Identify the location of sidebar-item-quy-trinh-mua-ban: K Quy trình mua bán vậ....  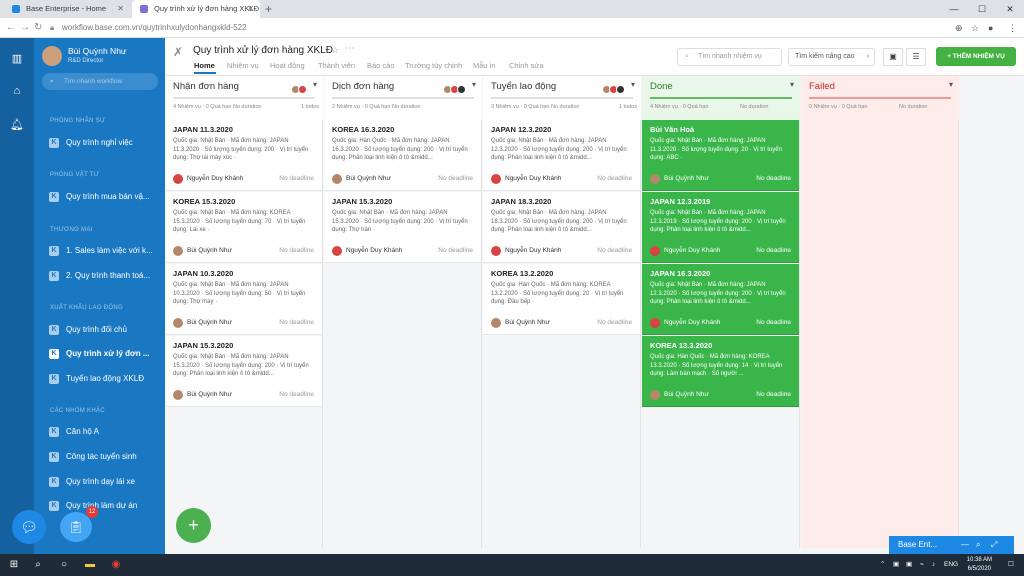
(103, 197).